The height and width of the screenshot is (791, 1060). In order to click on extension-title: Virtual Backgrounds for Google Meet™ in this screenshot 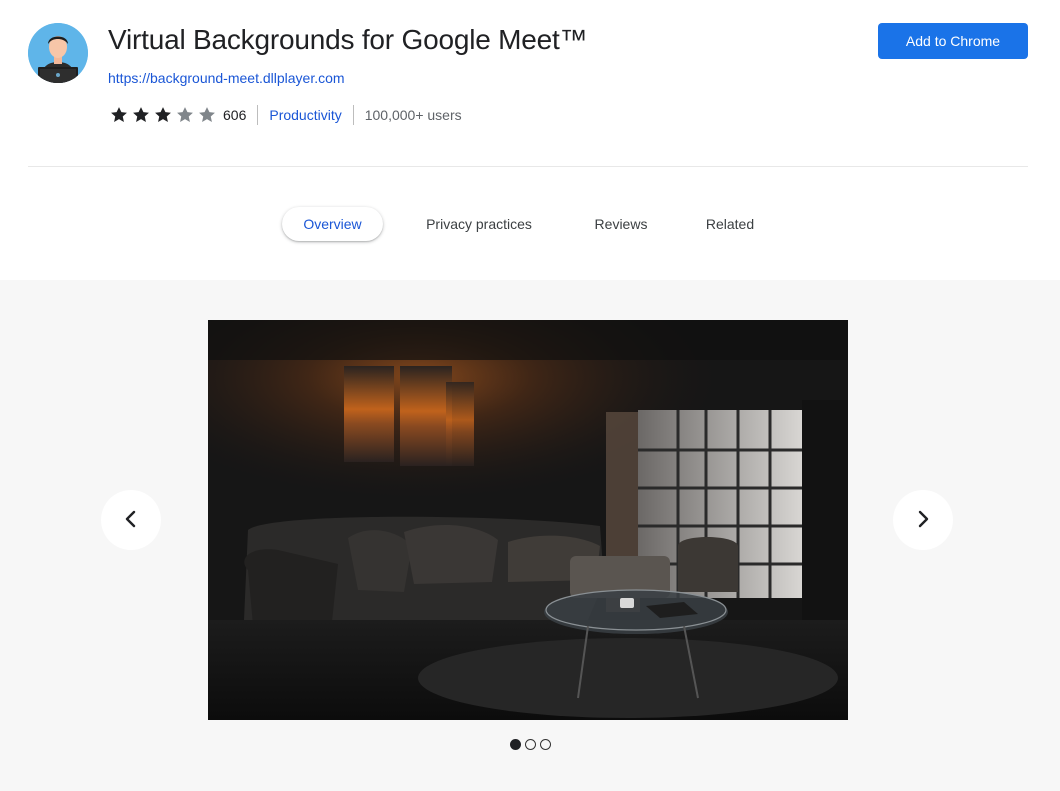, I will do `click(348, 39)`.